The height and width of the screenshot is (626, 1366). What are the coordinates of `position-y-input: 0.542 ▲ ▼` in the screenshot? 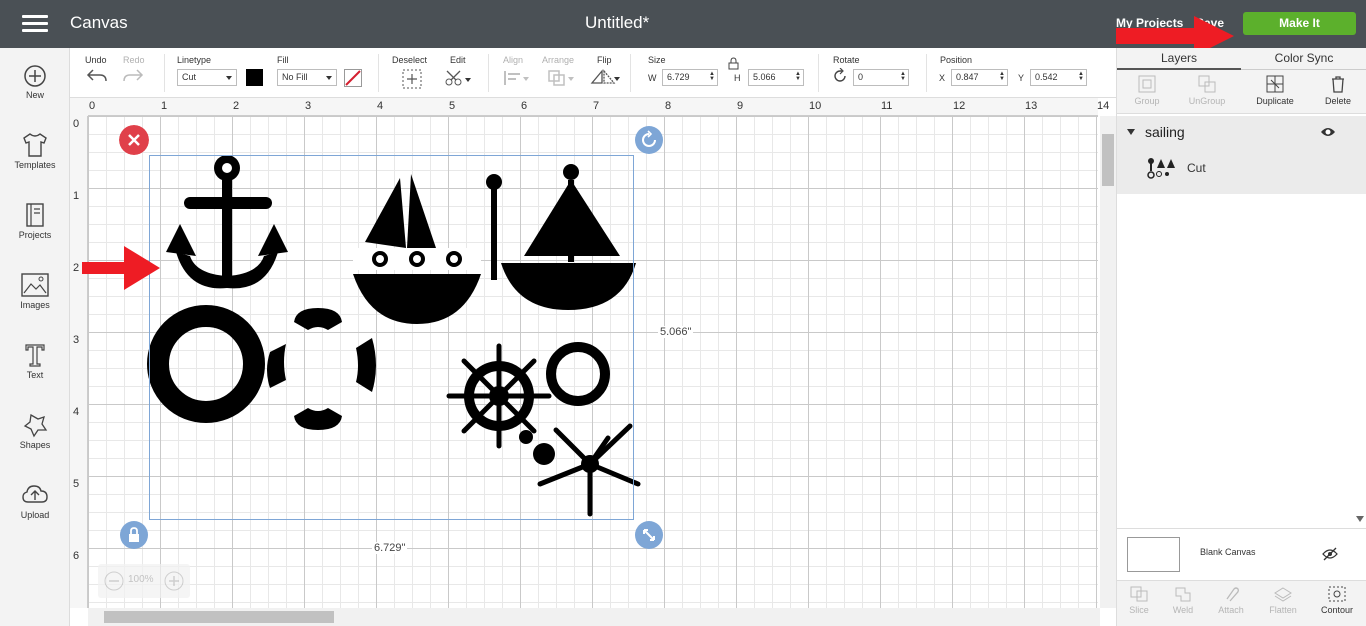 It's located at (1058, 77).